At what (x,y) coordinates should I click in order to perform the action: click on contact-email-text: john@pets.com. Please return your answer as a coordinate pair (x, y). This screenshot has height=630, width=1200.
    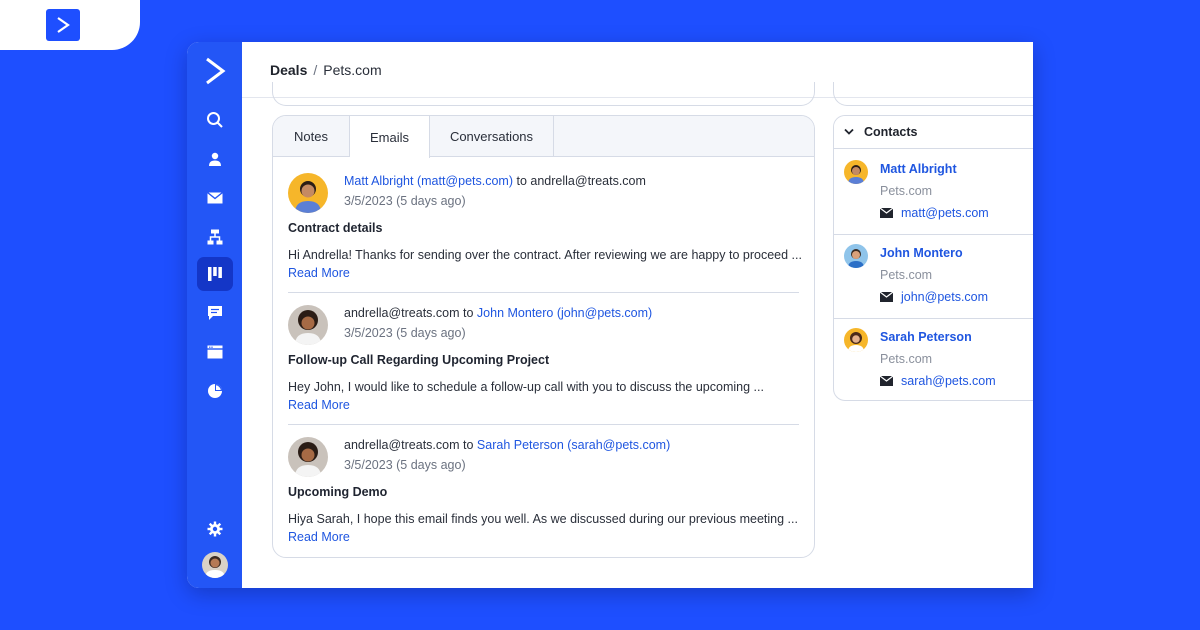
    Looking at the image, I should click on (944, 297).